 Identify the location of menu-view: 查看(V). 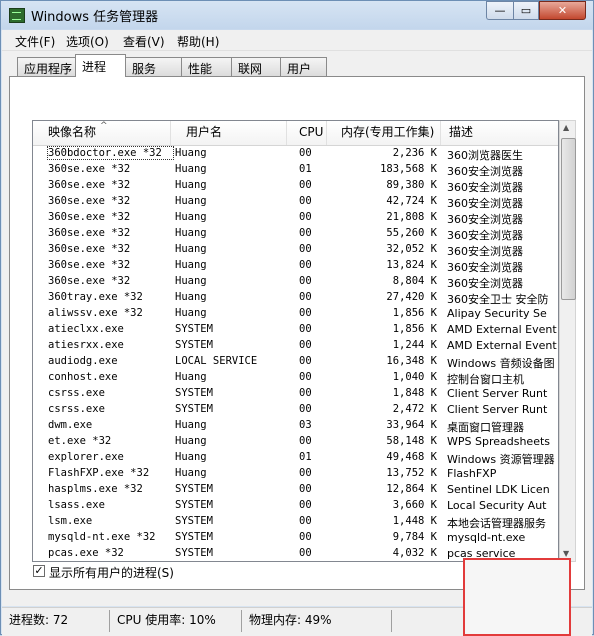
(144, 41).